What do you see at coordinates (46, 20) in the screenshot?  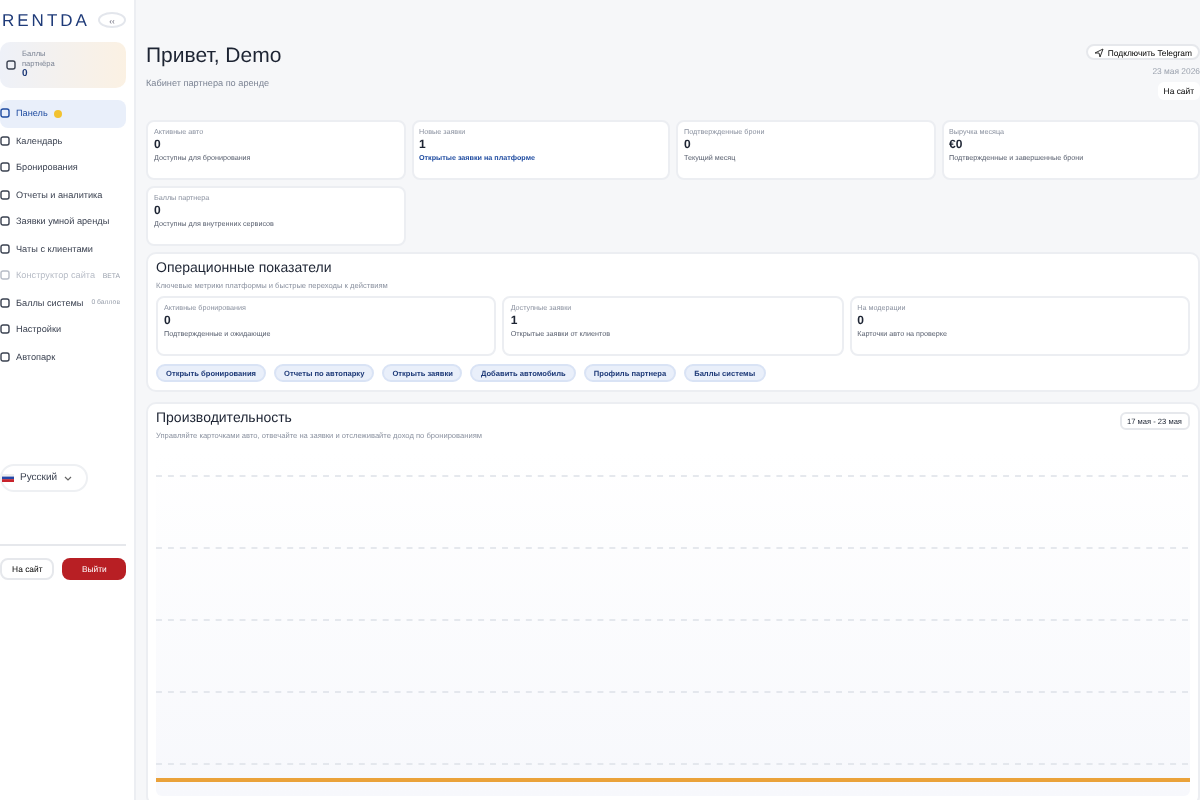 I see `logo: RENTDA` at bounding box center [46, 20].